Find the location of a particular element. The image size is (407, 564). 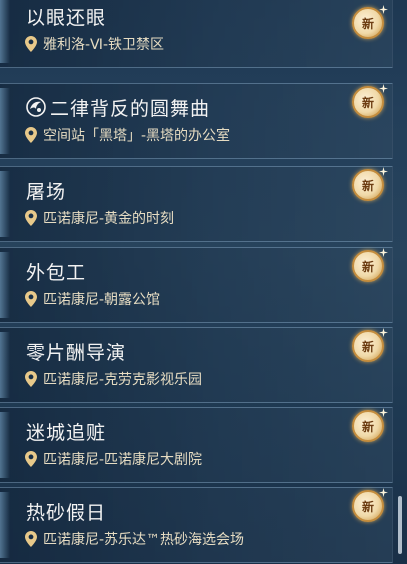

quest-title: 外包工 is located at coordinates (56, 272).